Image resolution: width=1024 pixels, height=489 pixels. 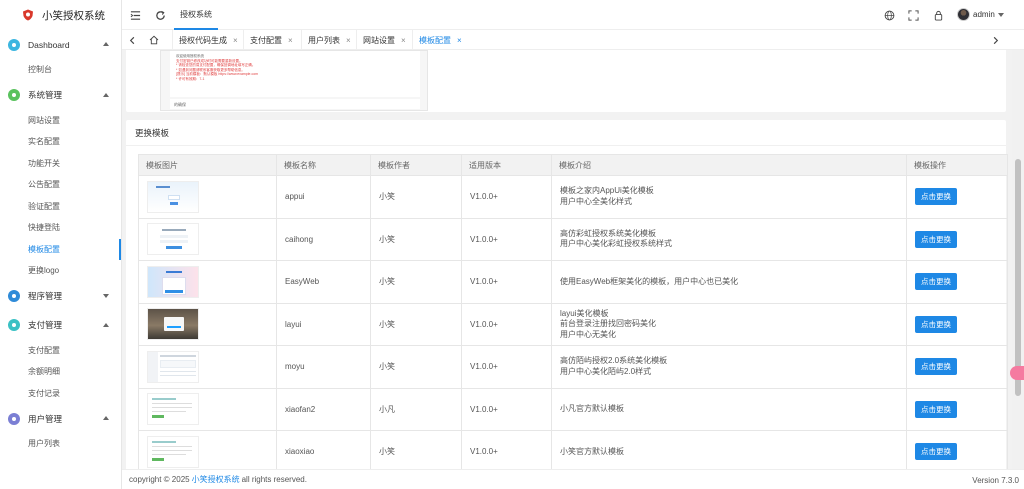 I want to click on app-logo: 小笑授权系统, so click(x=60, y=15).